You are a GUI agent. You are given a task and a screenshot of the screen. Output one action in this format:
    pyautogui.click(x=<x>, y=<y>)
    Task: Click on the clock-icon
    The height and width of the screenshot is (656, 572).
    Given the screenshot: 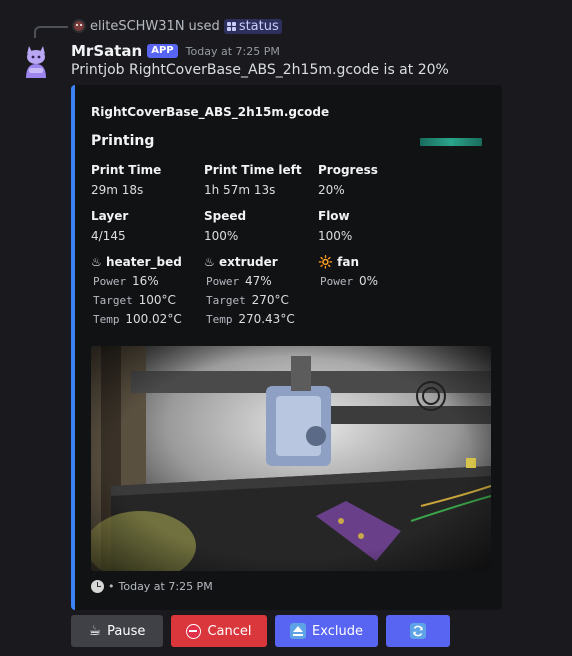 What is the action you would take?
    pyautogui.click(x=97, y=586)
    